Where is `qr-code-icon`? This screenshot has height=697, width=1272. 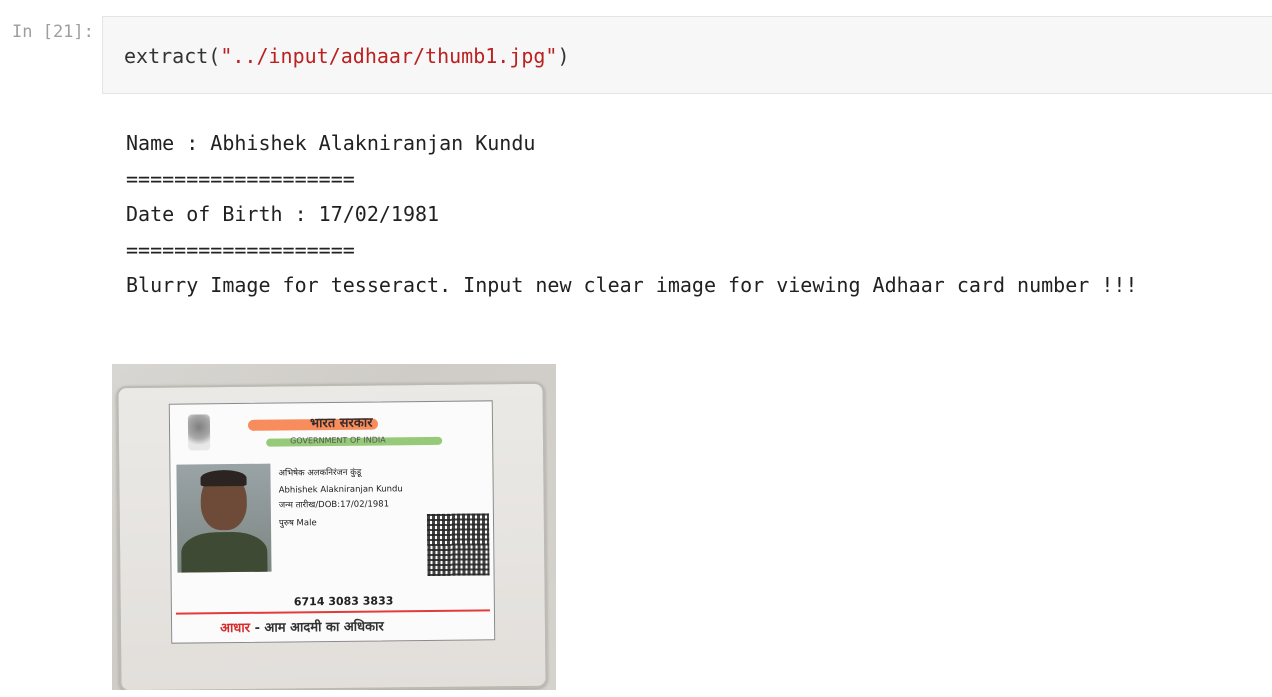 qr-code-icon is located at coordinates (458, 545).